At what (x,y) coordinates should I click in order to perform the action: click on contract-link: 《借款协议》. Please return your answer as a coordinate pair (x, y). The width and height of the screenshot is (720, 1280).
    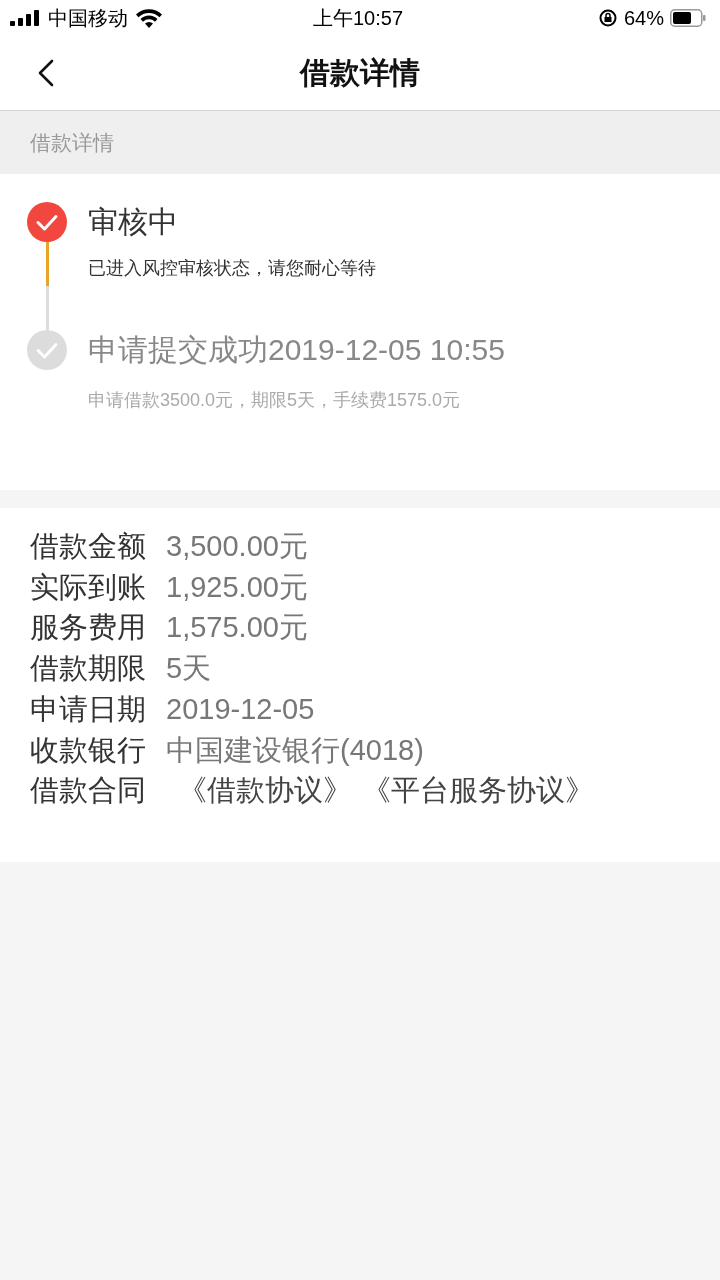
    Looking at the image, I should click on (265, 790).